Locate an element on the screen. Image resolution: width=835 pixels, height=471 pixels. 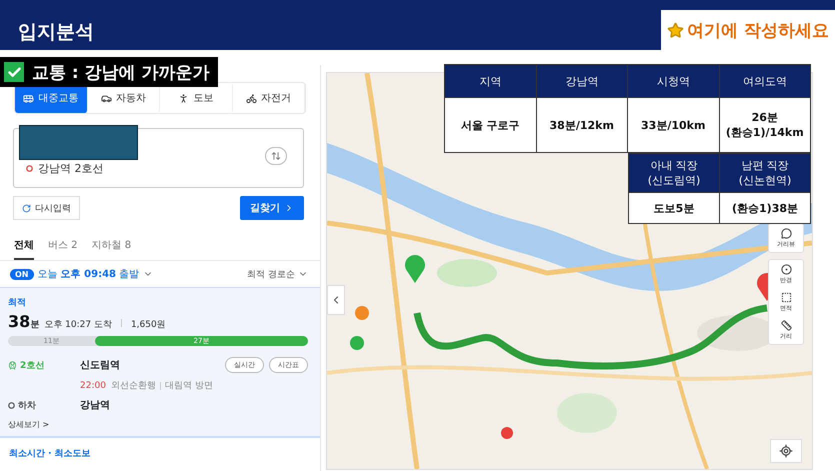
section-label-text: 교통 : 강남에 가까운가 is located at coordinates (121, 73).